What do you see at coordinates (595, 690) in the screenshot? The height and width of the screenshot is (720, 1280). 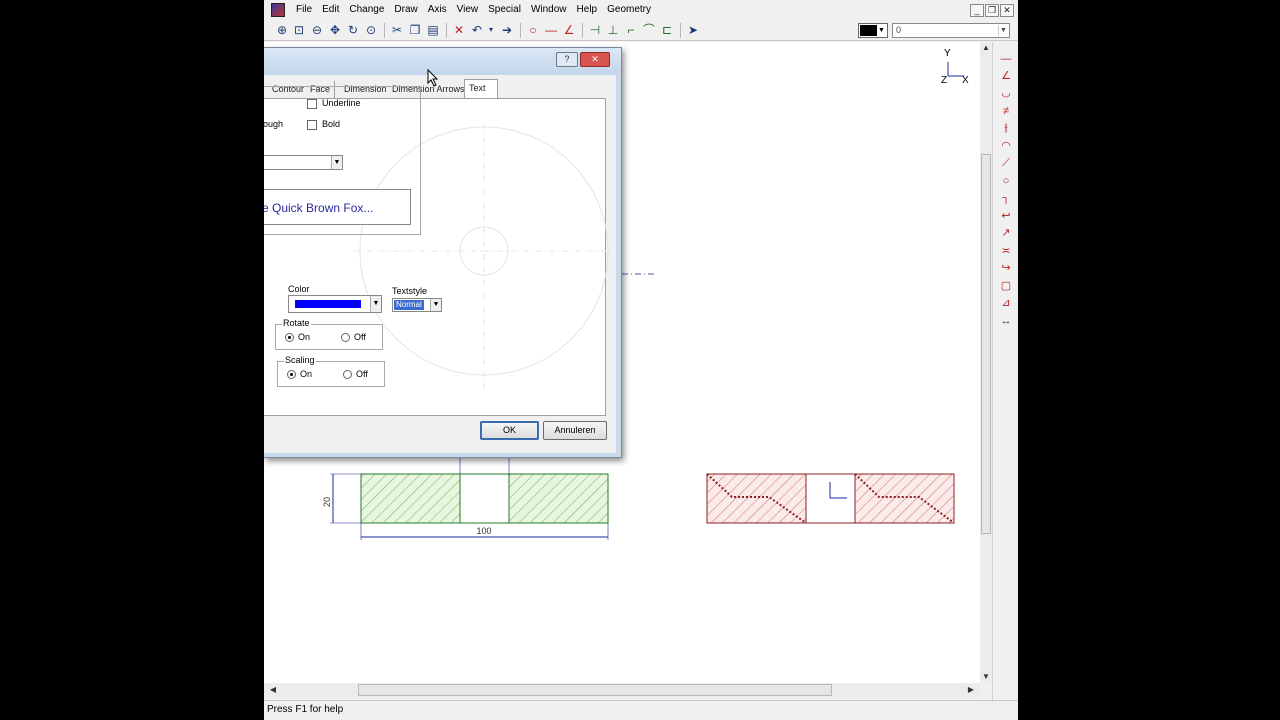 I see `horizontal-scroll-thumb` at bounding box center [595, 690].